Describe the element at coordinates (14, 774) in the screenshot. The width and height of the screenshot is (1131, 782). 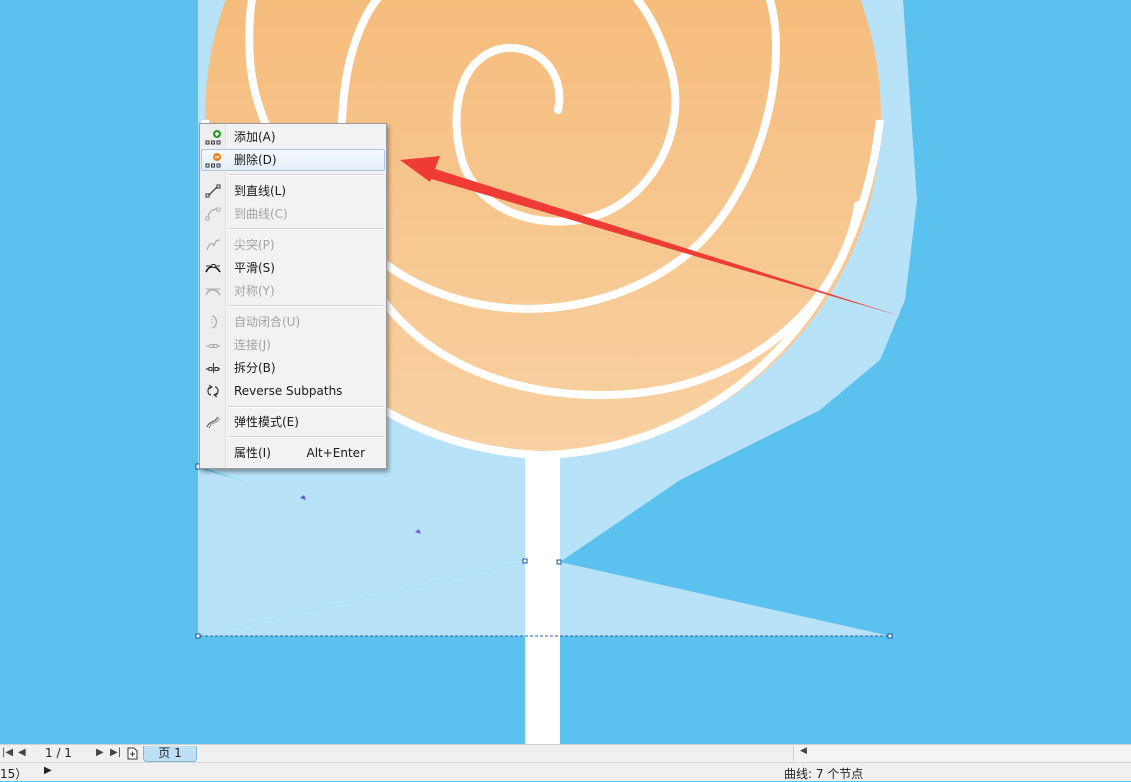
I see `status-coordinates: 15）` at that location.